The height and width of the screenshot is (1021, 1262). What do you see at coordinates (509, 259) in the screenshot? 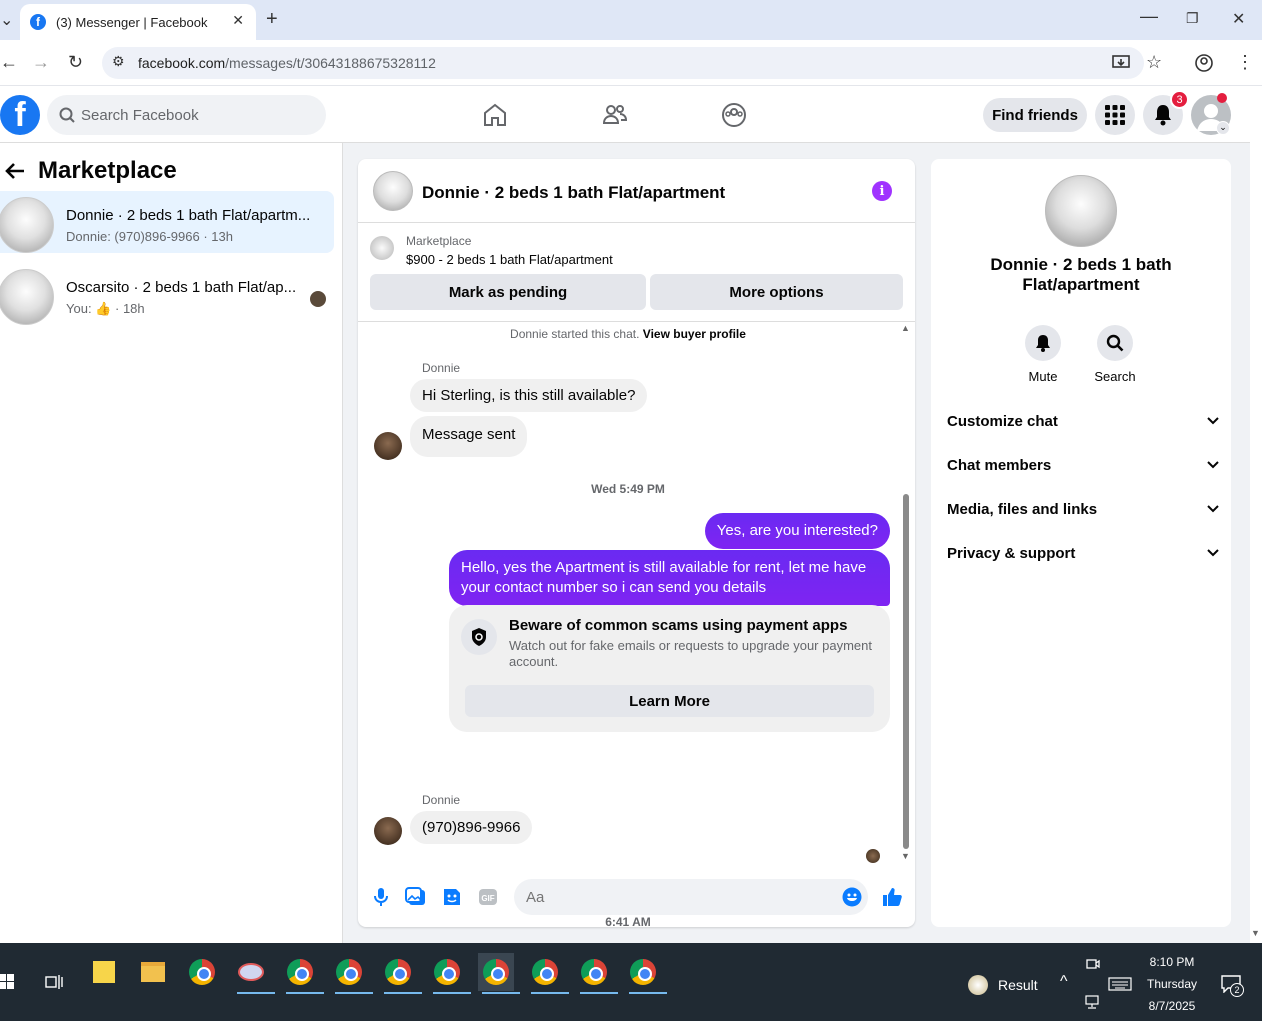
I see `listing-price: $900 - 2 beds 1 bath Flat/apartment` at bounding box center [509, 259].